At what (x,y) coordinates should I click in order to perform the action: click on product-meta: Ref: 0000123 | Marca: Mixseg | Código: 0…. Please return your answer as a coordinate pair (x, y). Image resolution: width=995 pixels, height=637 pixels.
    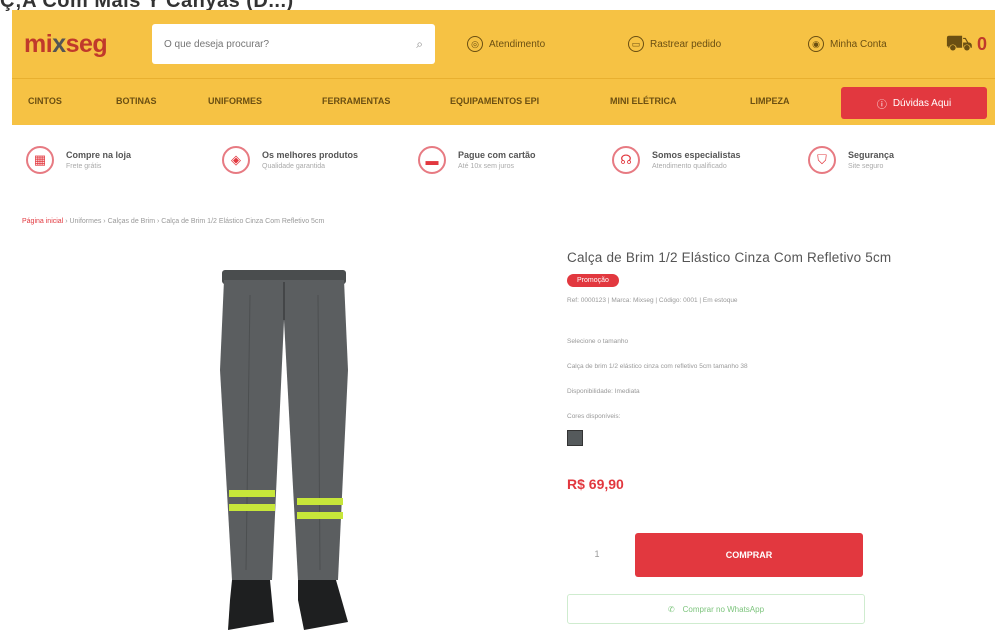
    Looking at the image, I should click on (652, 300).